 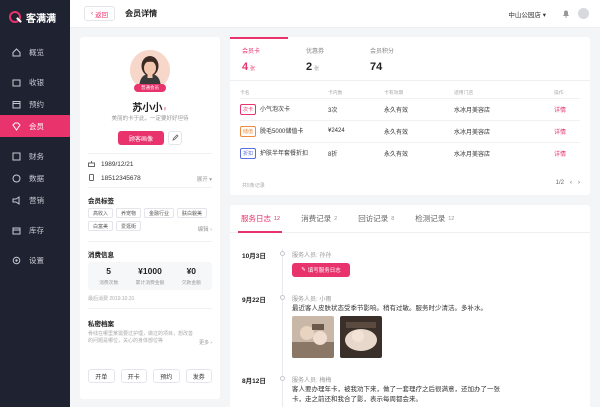 What do you see at coordinates (16, 260) in the screenshot?
I see `settings-icon` at bounding box center [16, 260].